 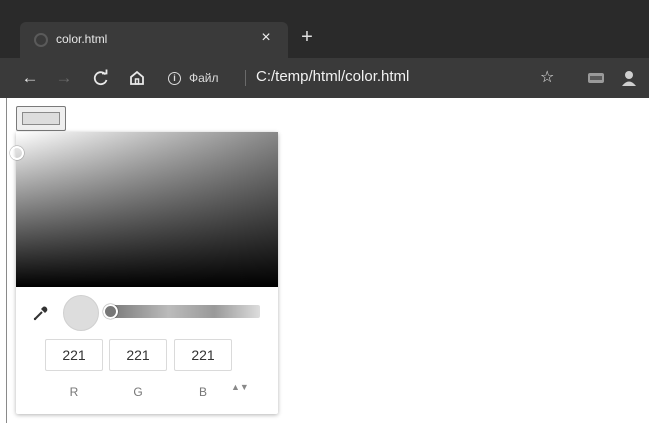 What do you see at coordinates (64, 78) in the screenshot?
I see `forward-button: →` at bounding box center [64, 78].